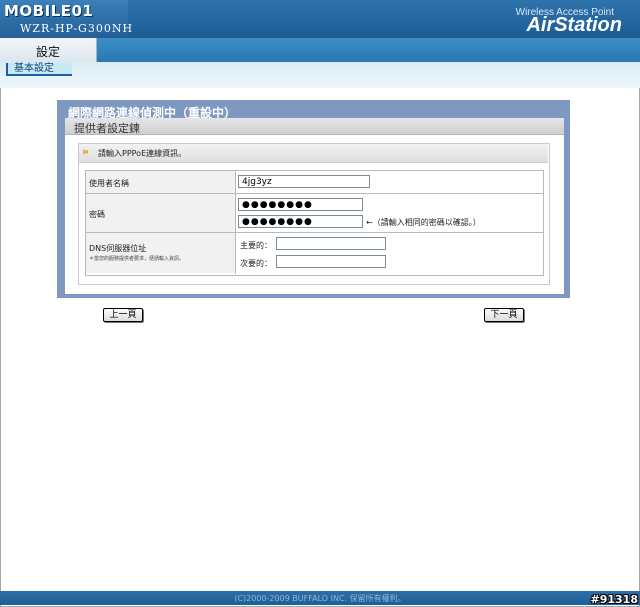  I want to click on tab-settings-label: 設定, so click(48, 51).